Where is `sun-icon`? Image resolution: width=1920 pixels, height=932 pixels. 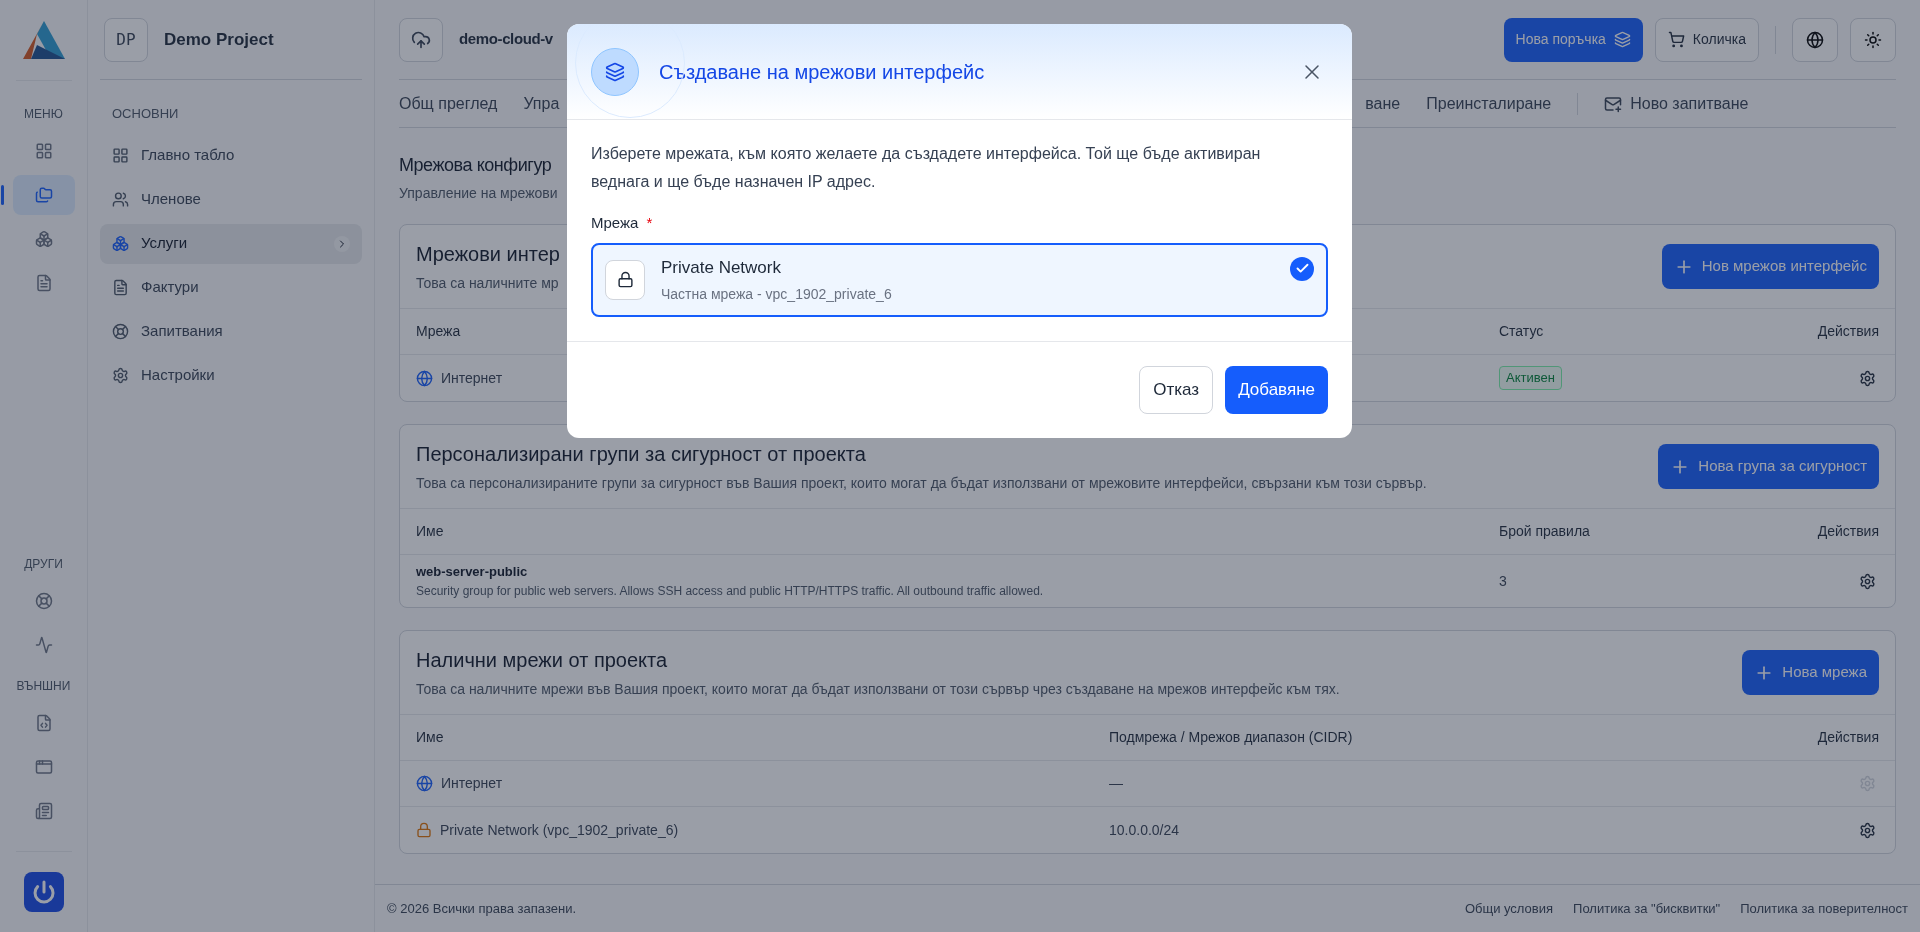
sun-icon is located at coordinates (1873, 39).